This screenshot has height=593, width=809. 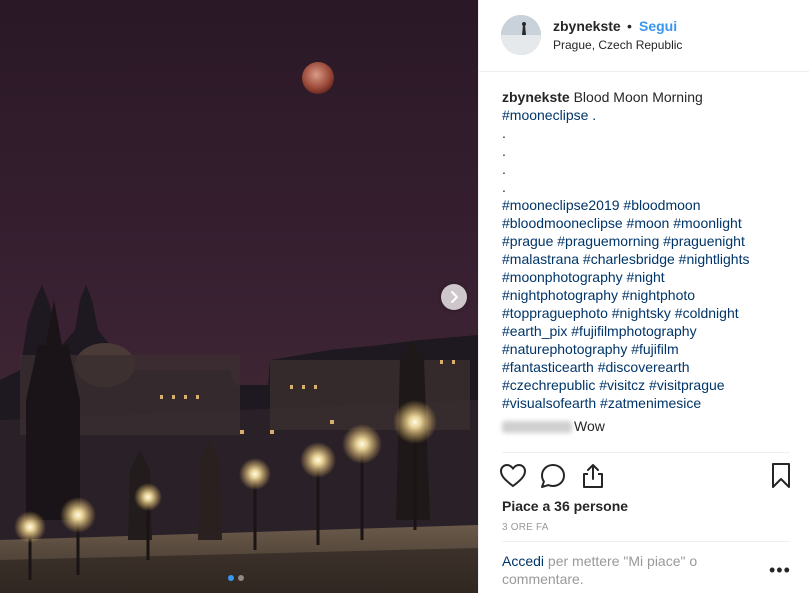 What do you see at coordinates (658, 26) in the screenshot?
I see `follow-button: Segui` at bounding box center [658, 26].